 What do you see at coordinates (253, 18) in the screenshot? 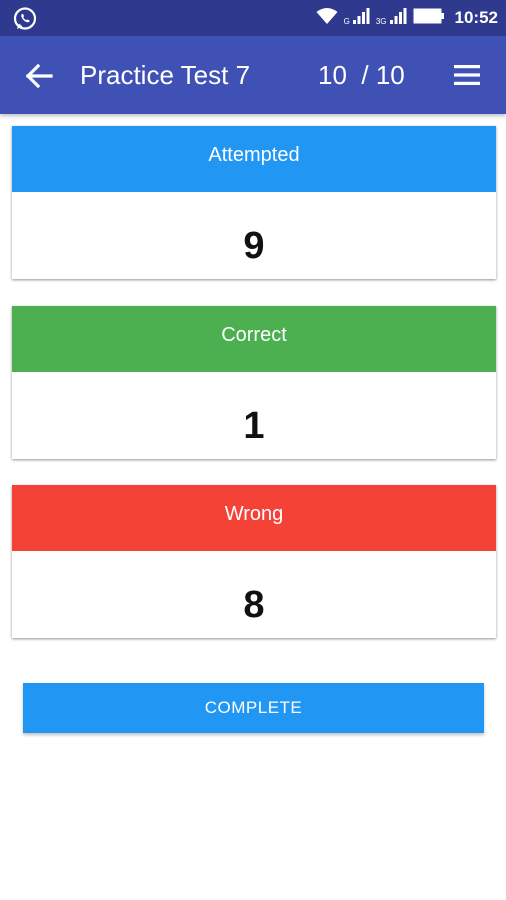
I see `status-bar: G 3G 10:52` at bounding box center [253, 18].